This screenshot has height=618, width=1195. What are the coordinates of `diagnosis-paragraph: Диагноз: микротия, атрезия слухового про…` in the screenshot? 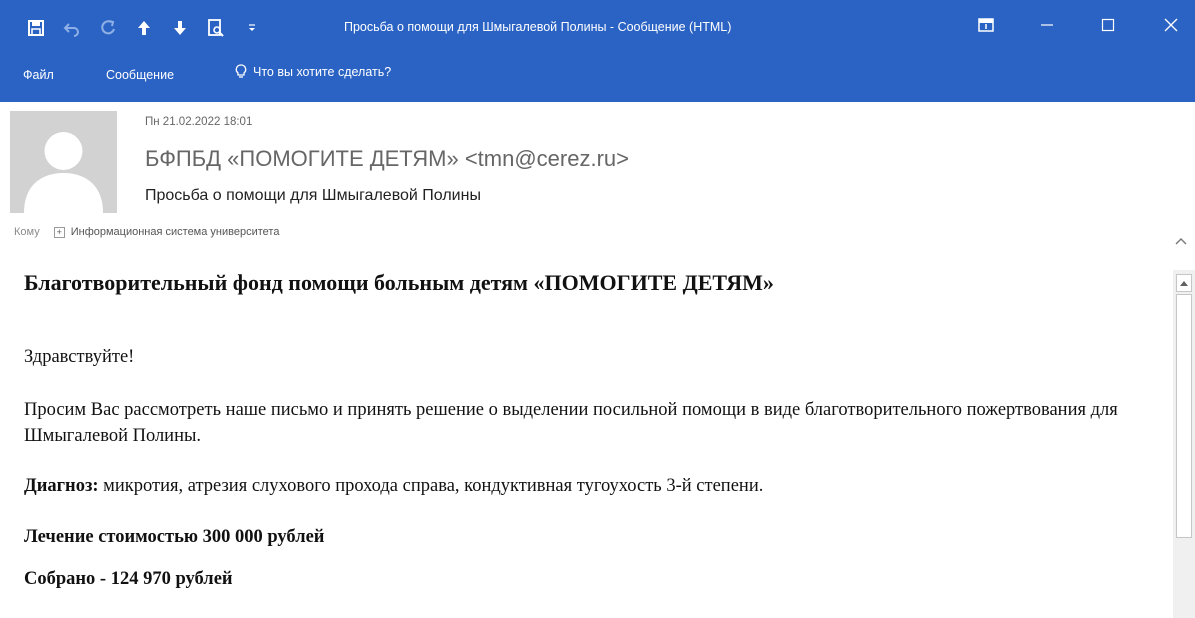 It's located at (393, 486).